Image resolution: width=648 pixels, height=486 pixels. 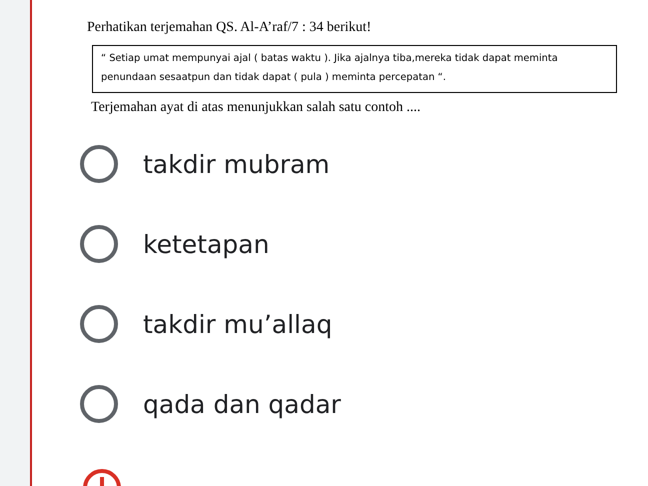 I want to click on option-label: takdir mu’allaq, so click(x=237, y=324).